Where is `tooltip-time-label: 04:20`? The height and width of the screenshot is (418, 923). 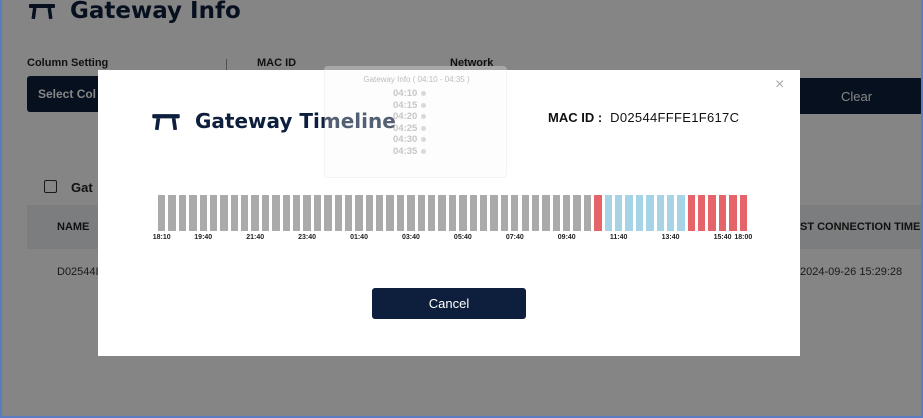
tooltip-time-label: 04:20 is located at coordinates (405, 117).